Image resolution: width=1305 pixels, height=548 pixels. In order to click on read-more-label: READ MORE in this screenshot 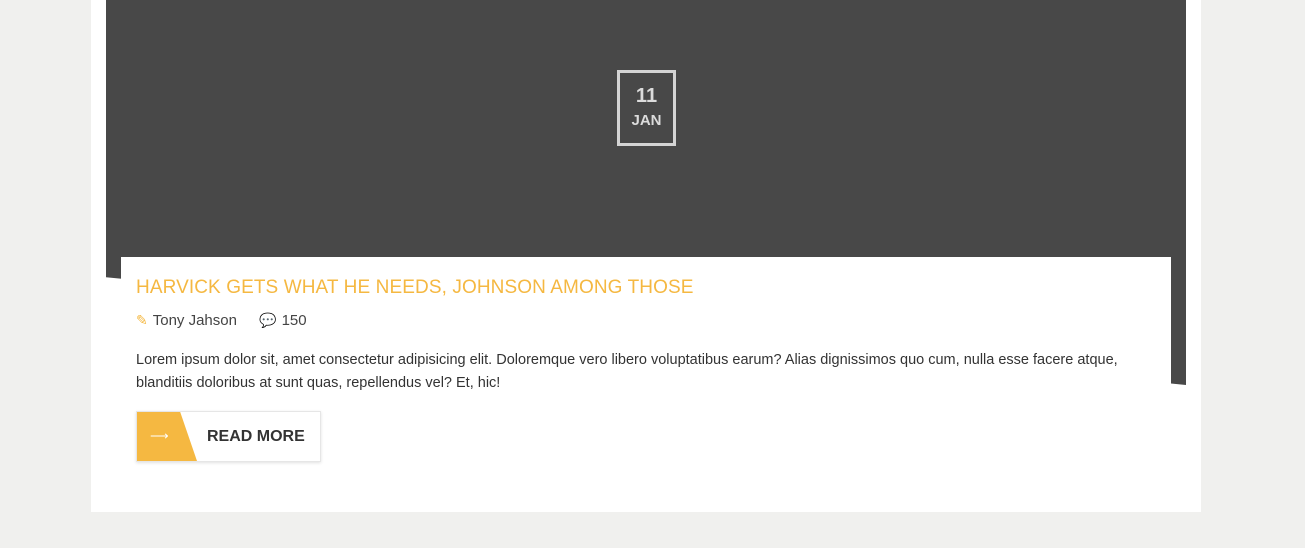, I will do `click(256, 436)`.